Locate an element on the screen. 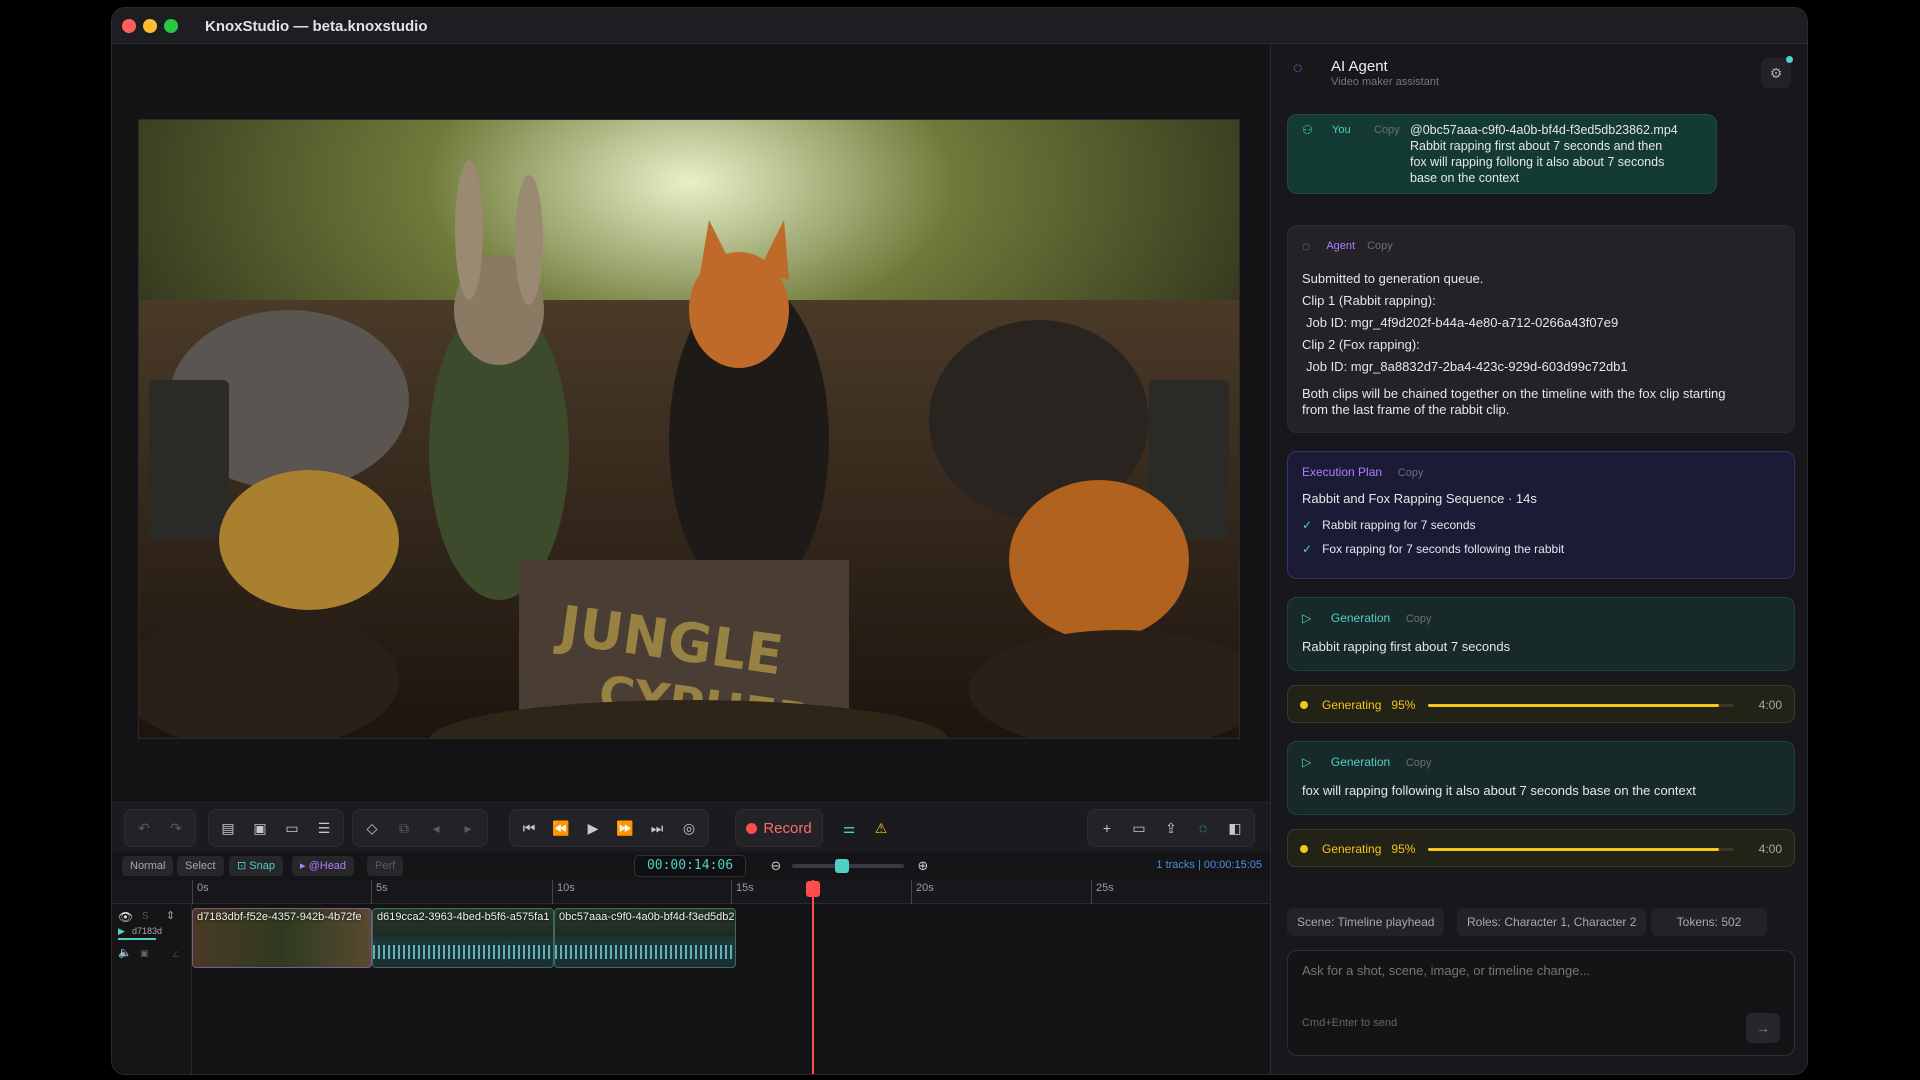  clip1-text: Clip 1 (Rabbit rapping): is located at coordinates (1369, 300).